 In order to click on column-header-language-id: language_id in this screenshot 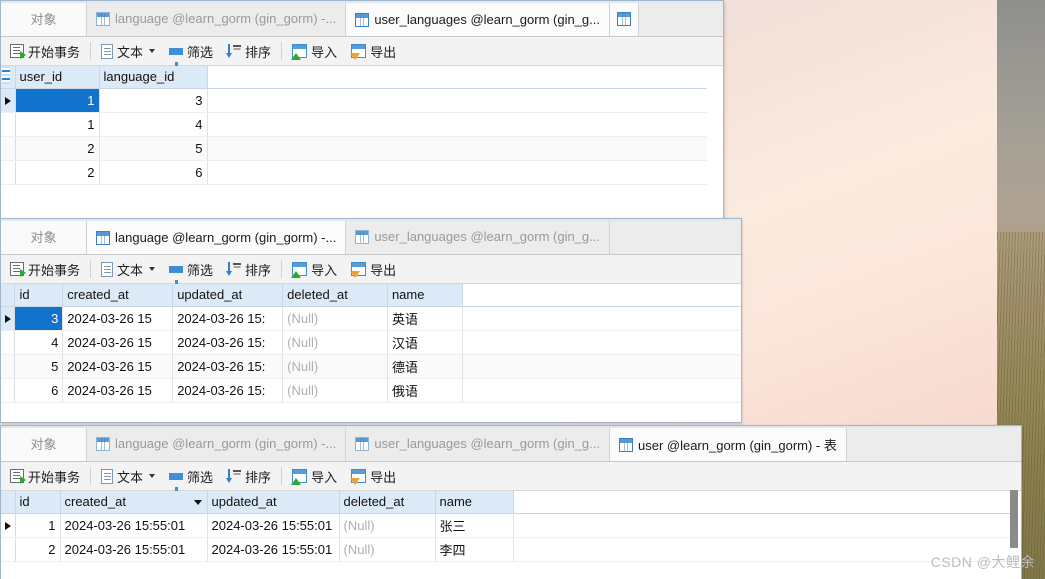, I will do `click(153, 77)`.